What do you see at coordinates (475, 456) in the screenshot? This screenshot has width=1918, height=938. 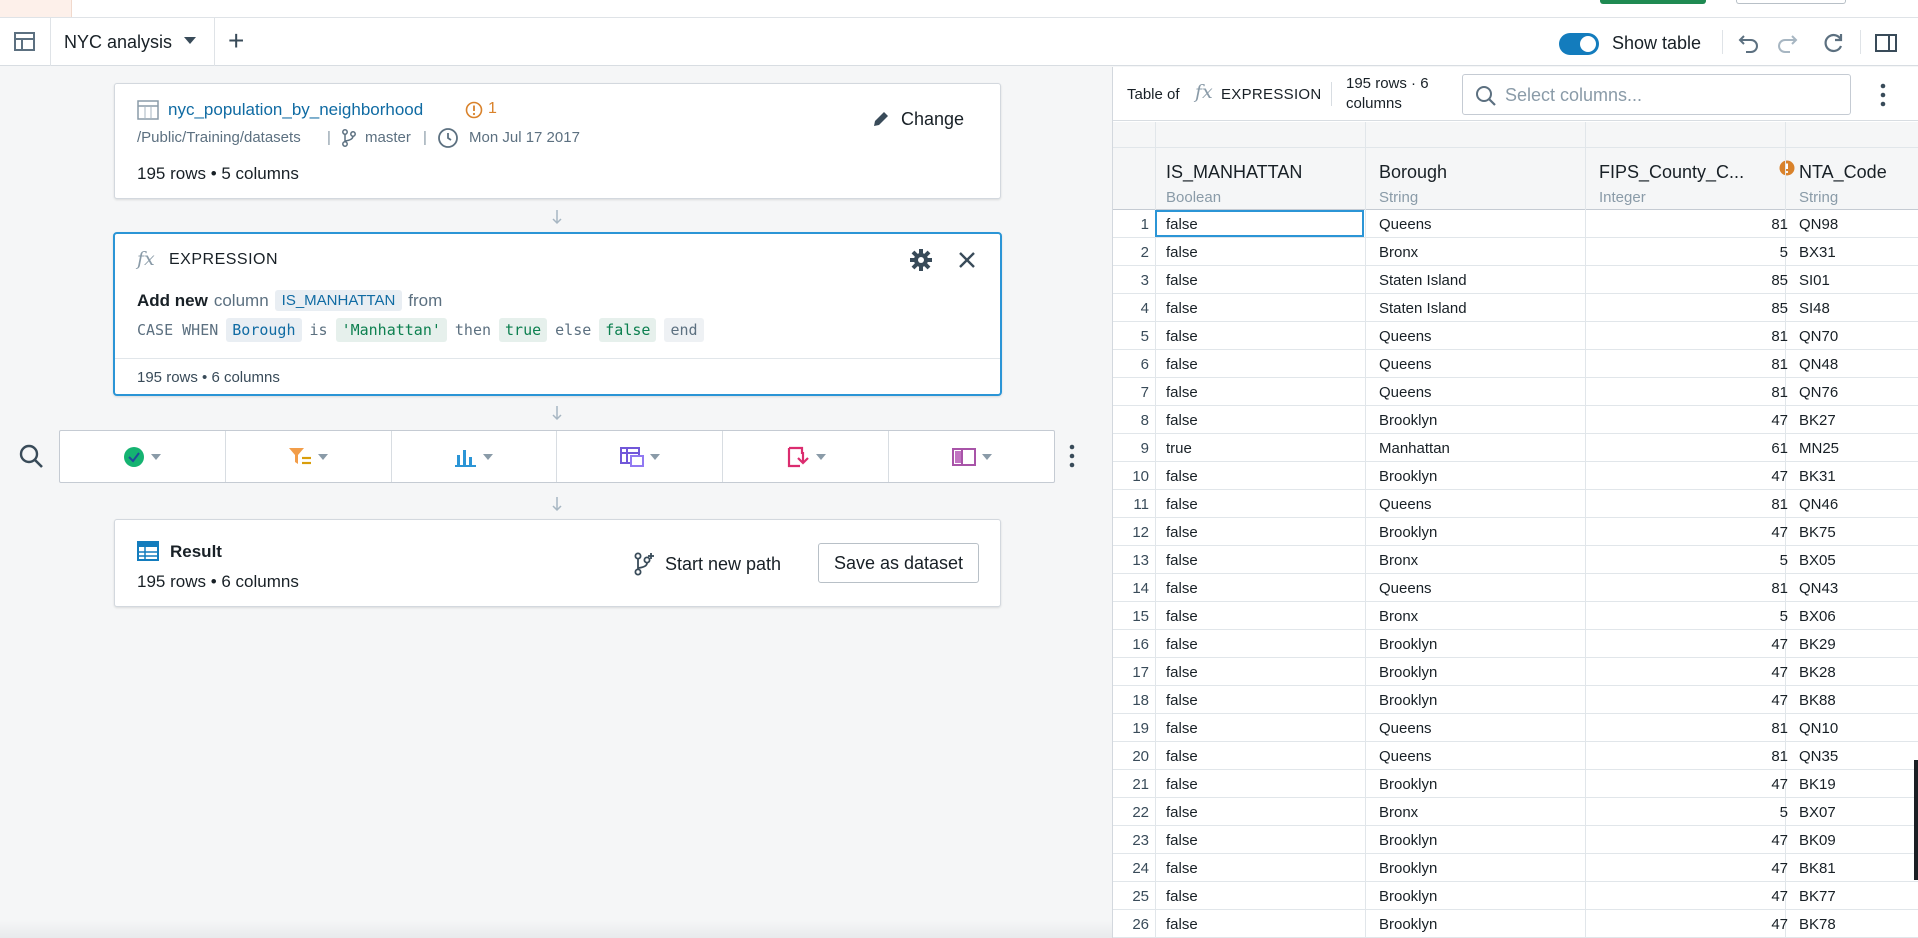 I see `chart-dropdown` at bounding box center [475, 456].